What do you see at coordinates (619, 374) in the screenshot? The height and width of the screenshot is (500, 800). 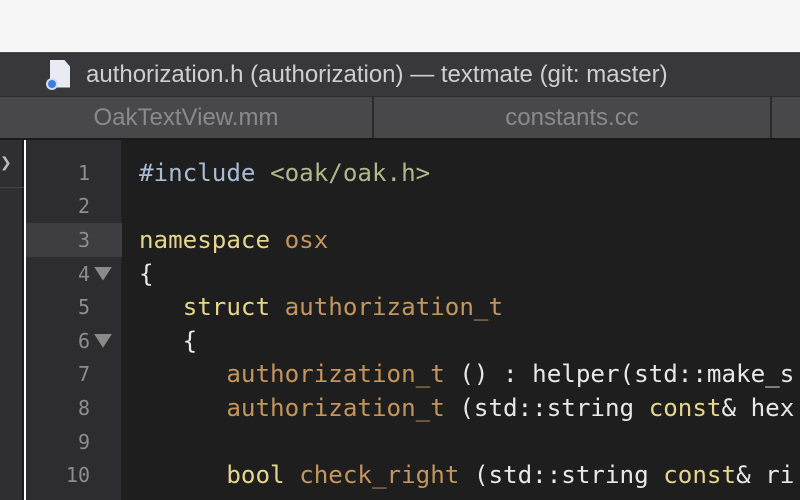 I see `code-token-plain: () : helper(std::make_s` at bounding box center [619, 374].